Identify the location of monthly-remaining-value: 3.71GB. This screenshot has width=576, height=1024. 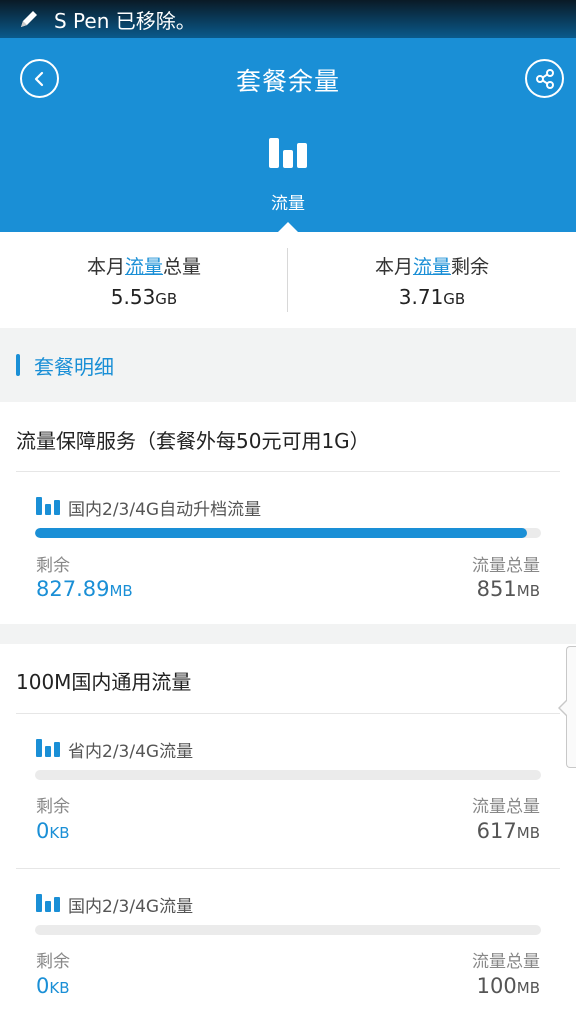
(432, 297).